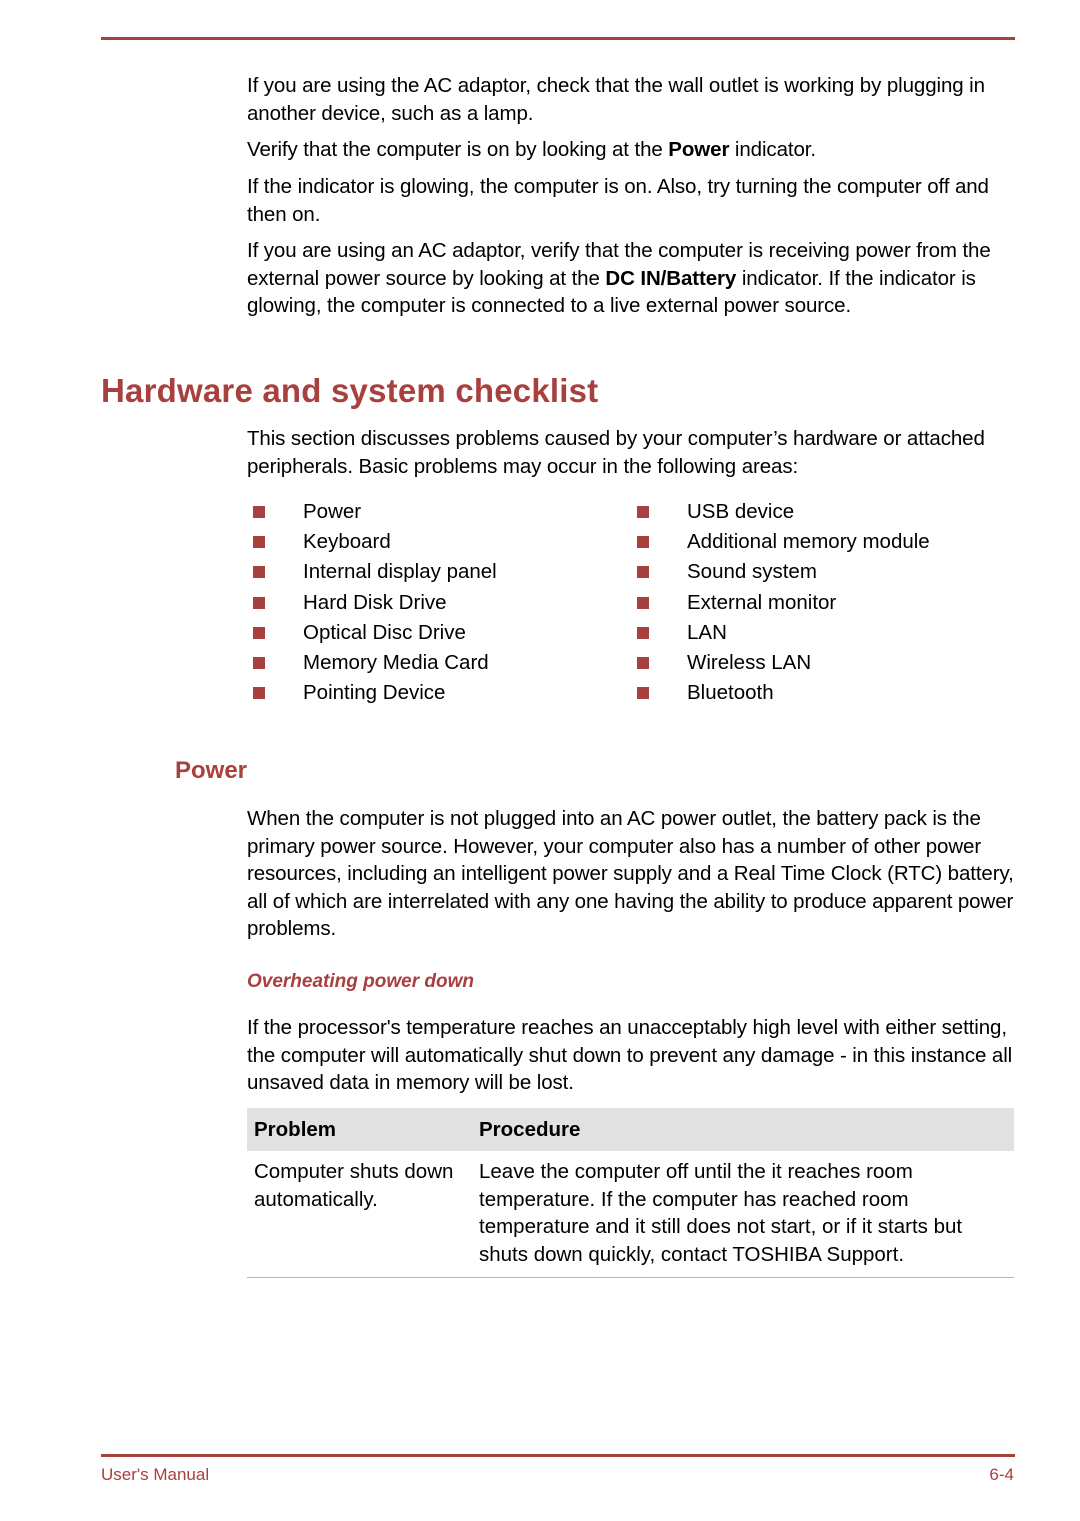 This screenshot has height=1521, width=1080. What do you see at coordinates (772, 149) in the screenshot?
I see `text: indicator.` at bounding box center [772, 149].